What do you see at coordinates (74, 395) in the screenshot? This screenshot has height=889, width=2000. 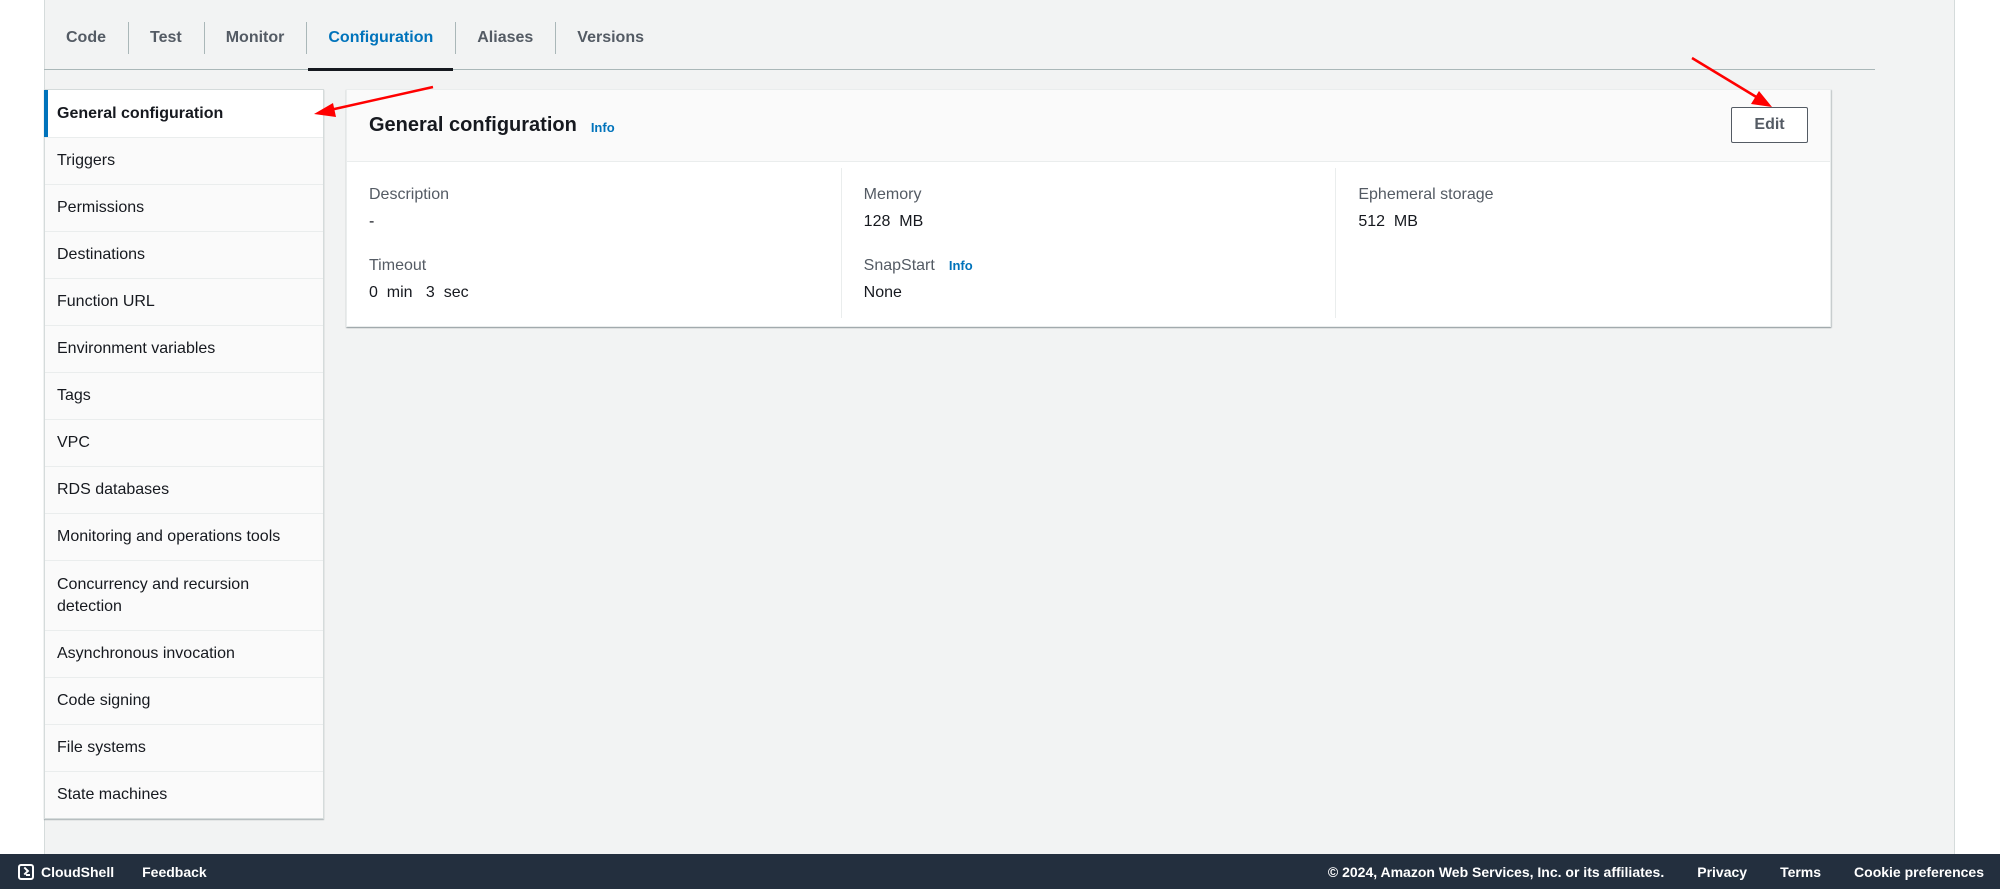 I see `sidebar-item-label: Tags` at bounding box center [74, 395].